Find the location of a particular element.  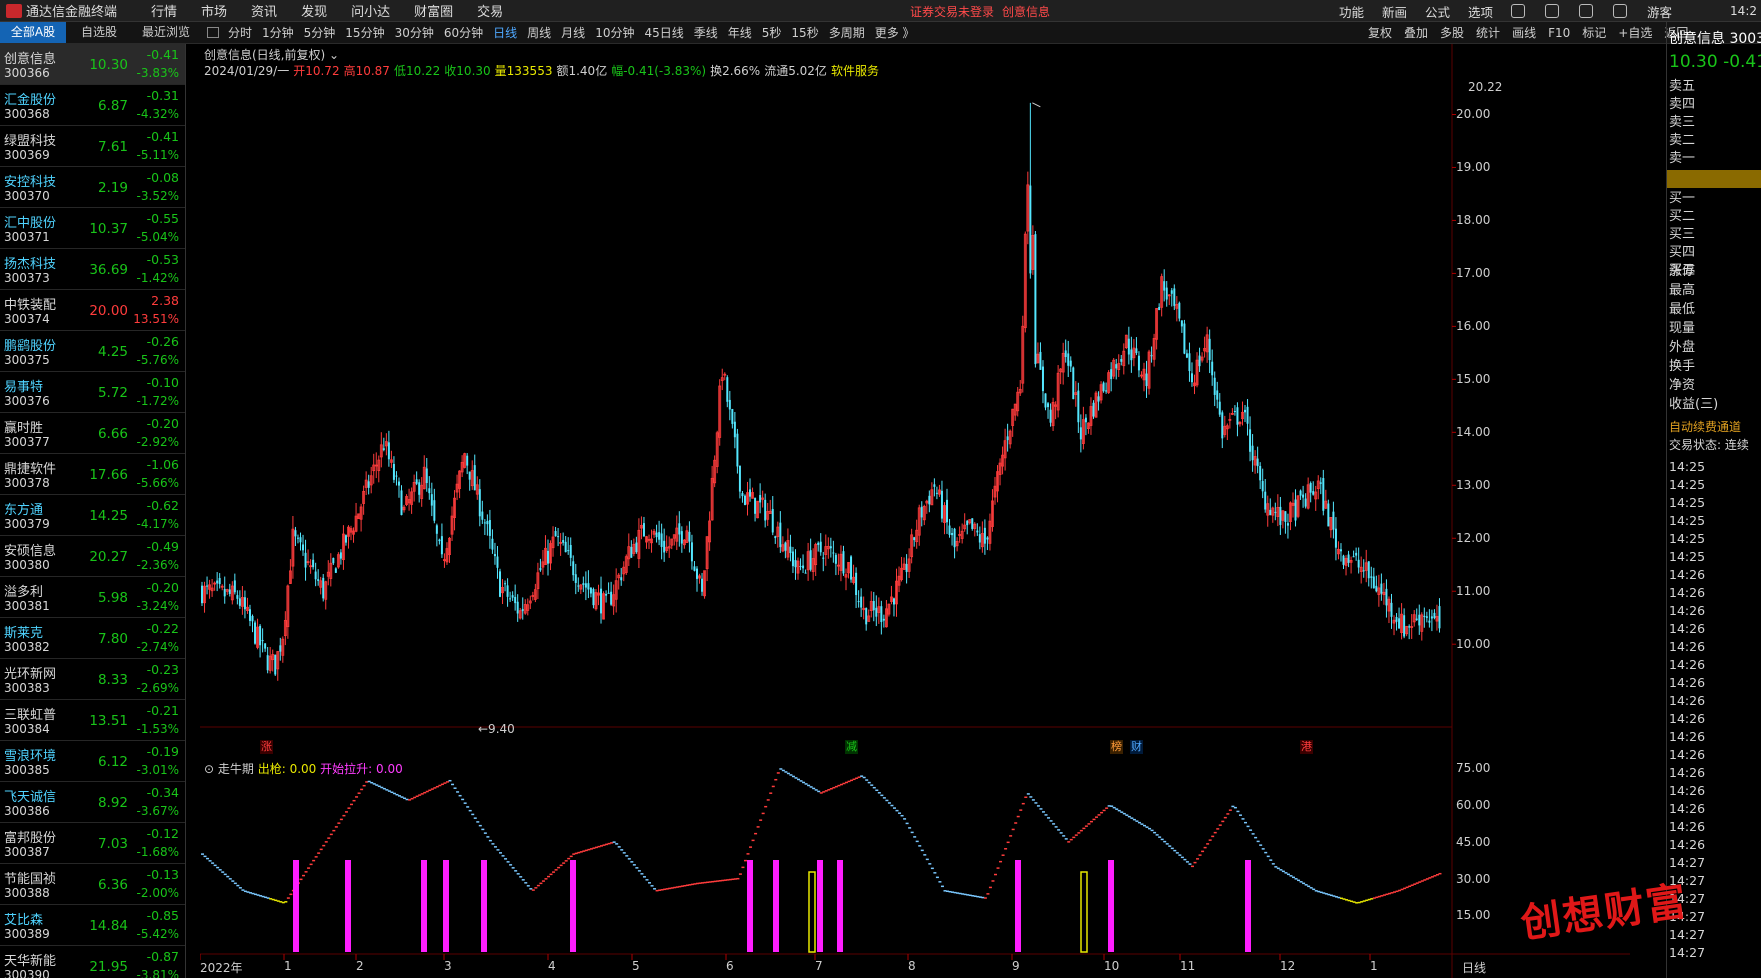

stock-row: 节能国祯 300388 6.36 -0.13 -2.00% is located at coordinates (92, 884).